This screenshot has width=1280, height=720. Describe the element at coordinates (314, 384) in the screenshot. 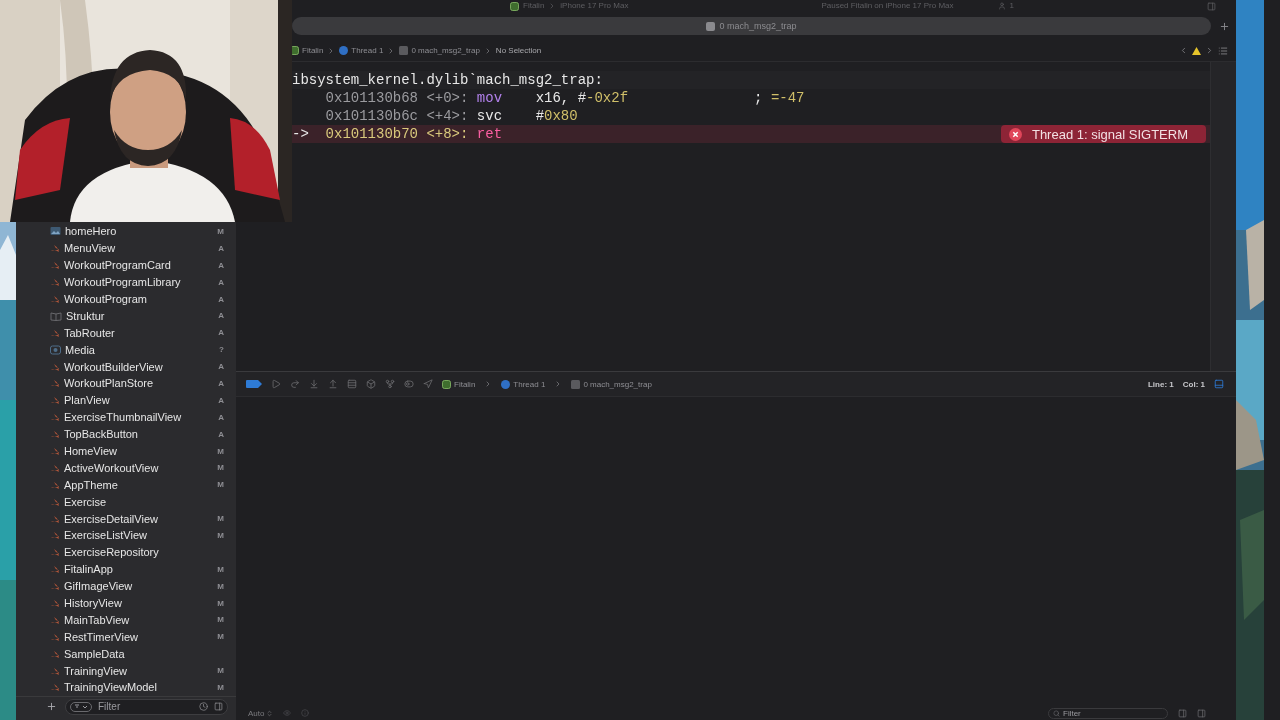

I see `step-into-icon` at that location.